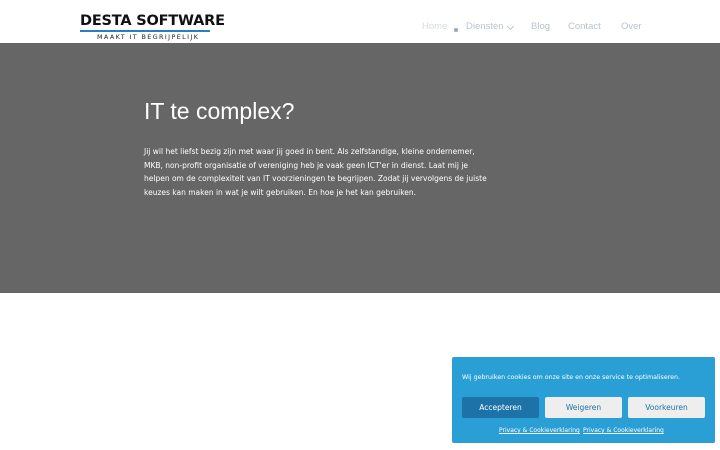 The image size is (720, 450). Describe the element at coordinates (539, 430) in the screenshot. I see `privacy-link: Privacy & Cookieverklaring` at that location.